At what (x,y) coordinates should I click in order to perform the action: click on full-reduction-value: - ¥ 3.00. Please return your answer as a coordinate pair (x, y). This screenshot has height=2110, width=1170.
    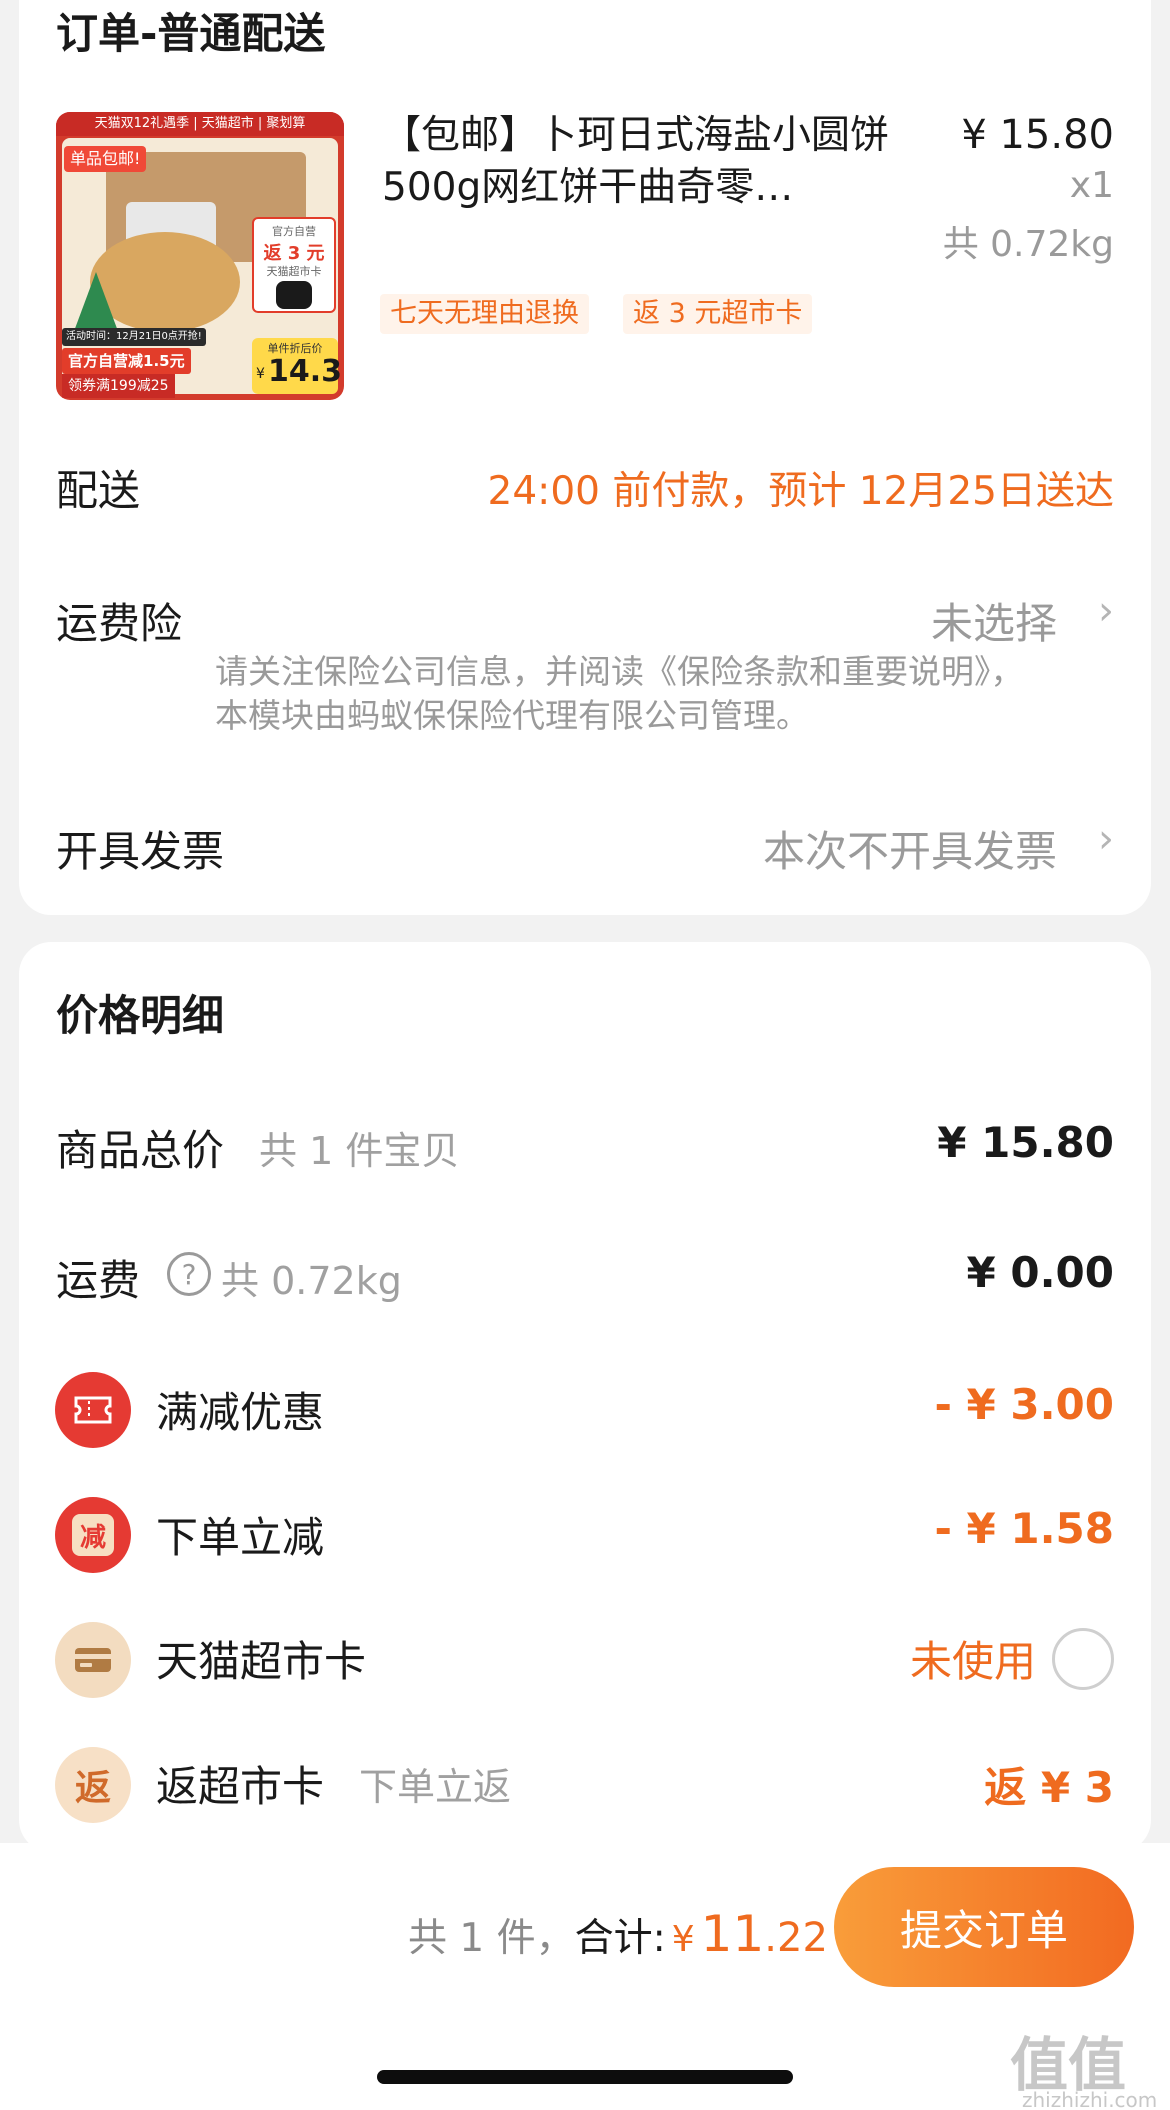
    Looking at the image, I should click on (1024, 1404).